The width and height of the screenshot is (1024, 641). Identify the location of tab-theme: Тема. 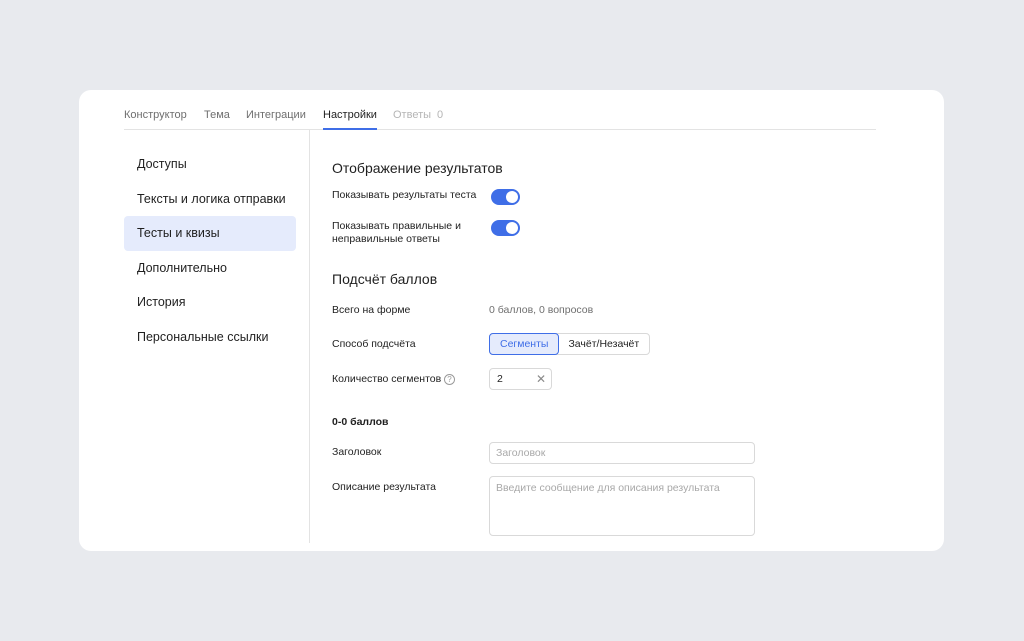
(217, 115).